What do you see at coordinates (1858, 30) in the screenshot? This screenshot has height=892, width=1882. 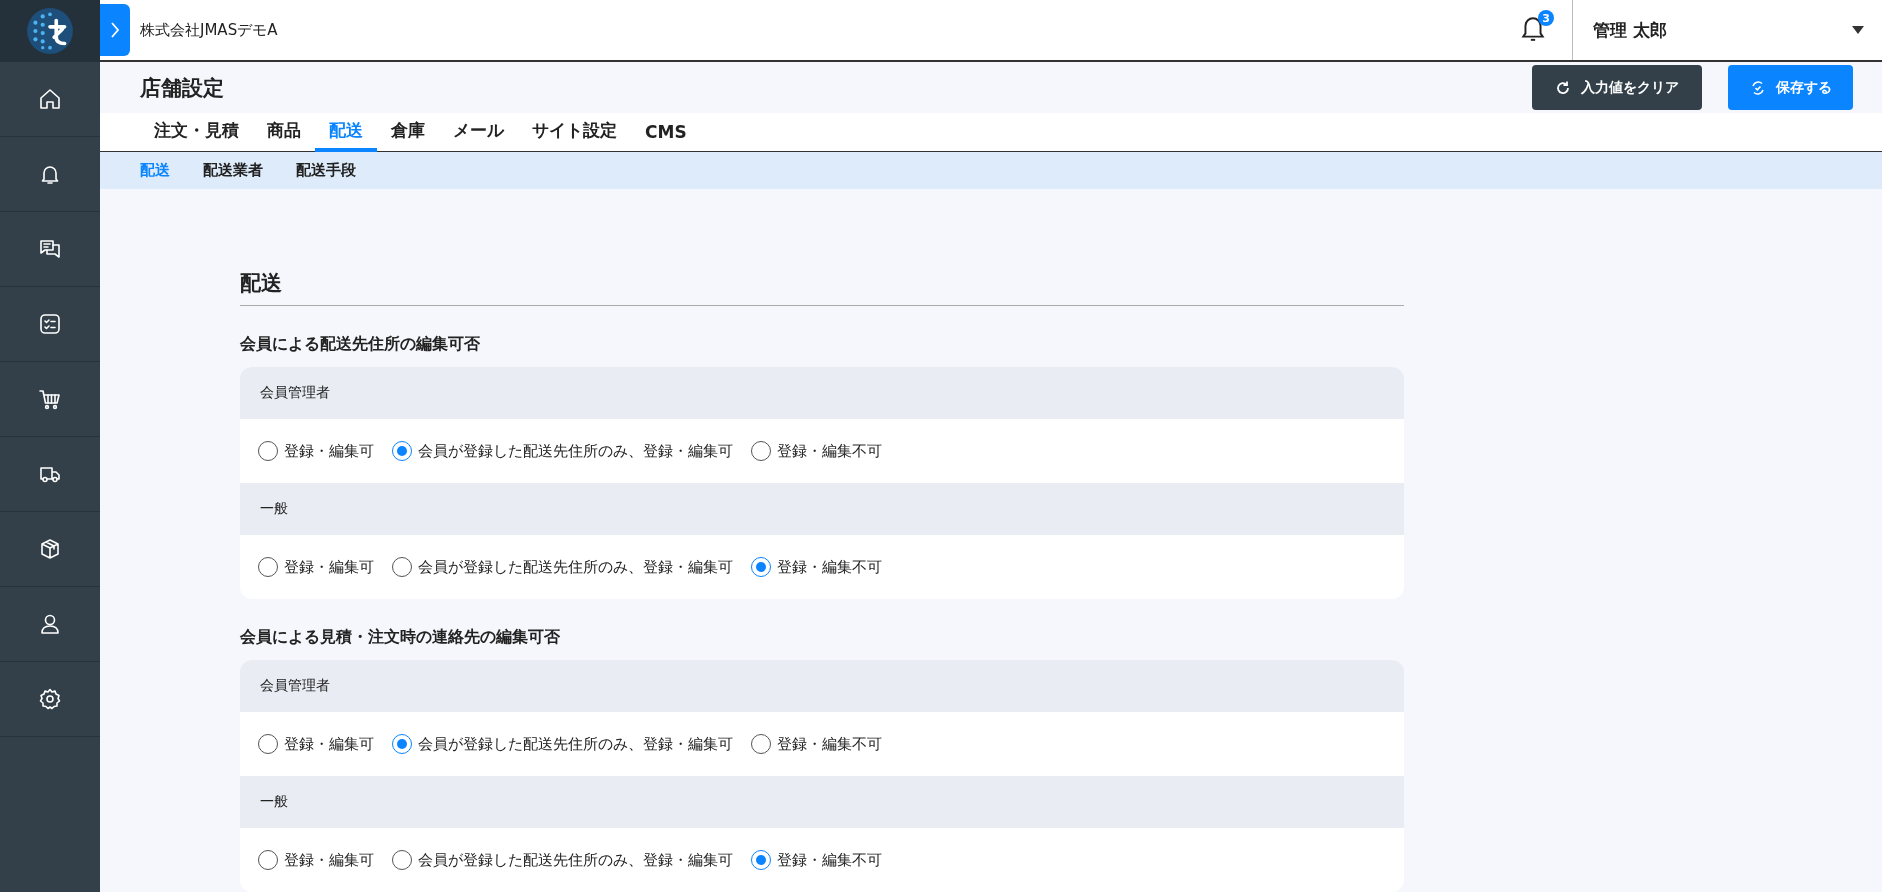 I see `caret-icon` at bounding box center [1858, 30].